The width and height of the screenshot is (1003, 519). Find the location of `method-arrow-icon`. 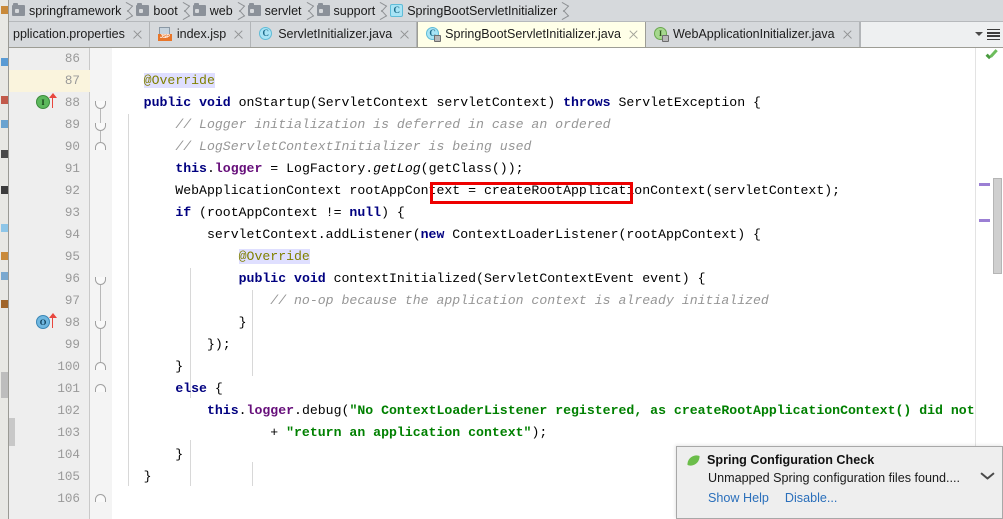

method-arrow-icon is located at coordinates (52, 320).